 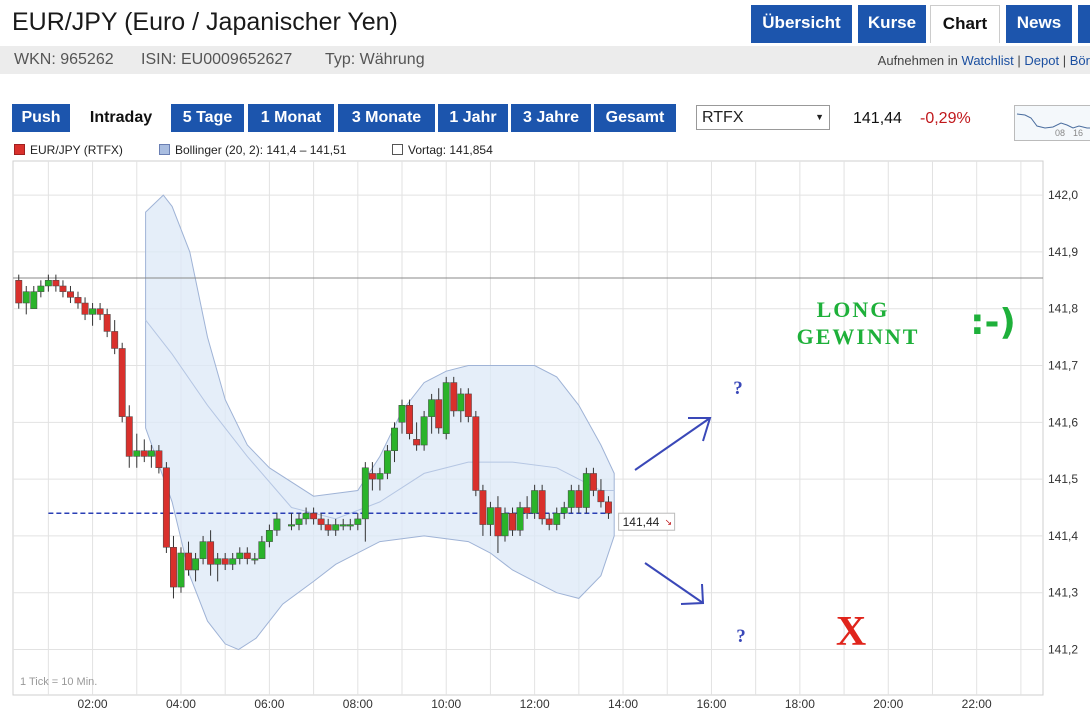 I want to click on y-tick-label: 141,2, so click(x=1063, y=650).